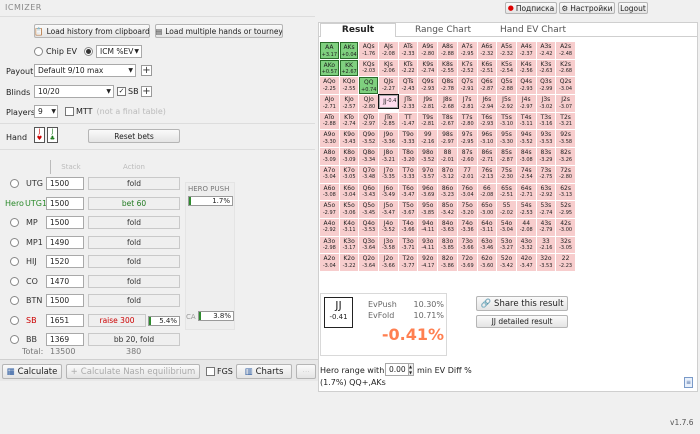 The image size is (700, 434). Describe the element at coordinates (506, 139) in the screenshot. I see `range-cell: 95s -3.30` at that location.